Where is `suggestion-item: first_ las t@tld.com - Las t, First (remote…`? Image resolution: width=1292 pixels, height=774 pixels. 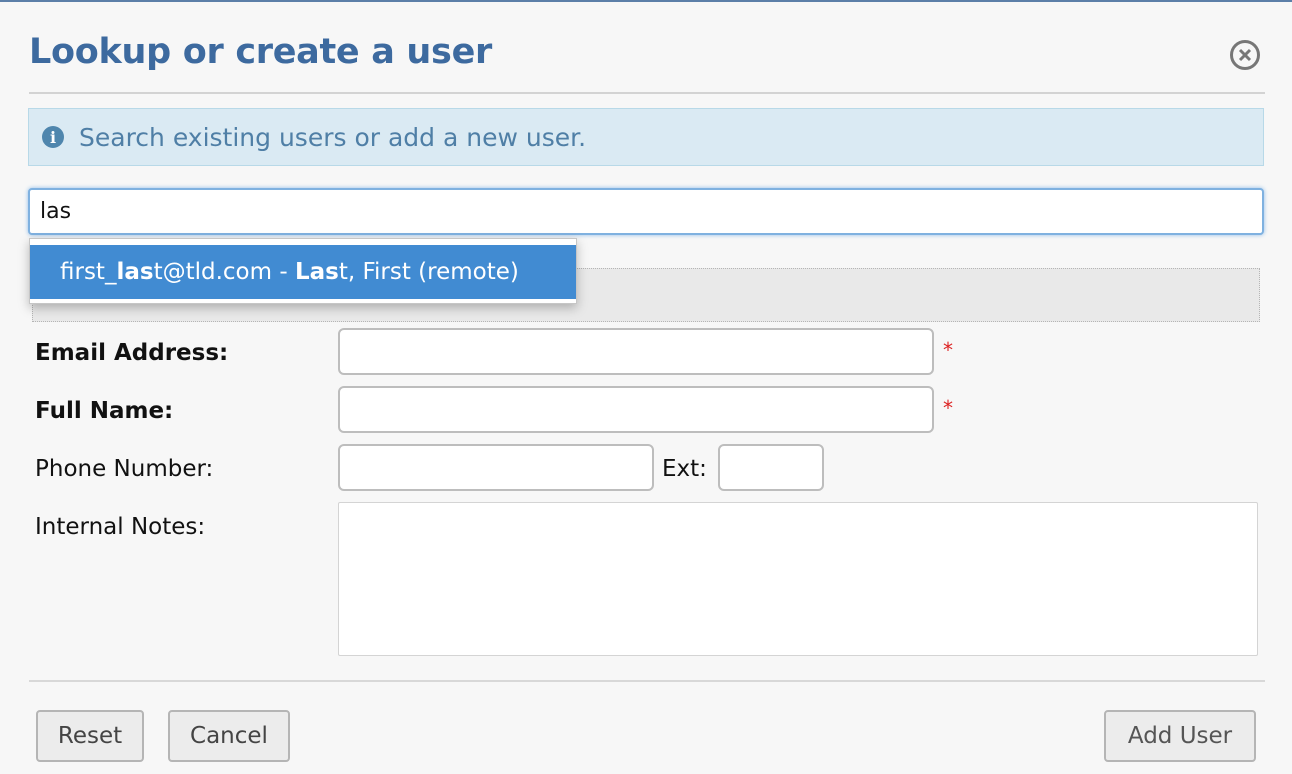
suggestion-item: first_ las t@tld.com - Las t, First (remote… is located at coordinates (303, 272).